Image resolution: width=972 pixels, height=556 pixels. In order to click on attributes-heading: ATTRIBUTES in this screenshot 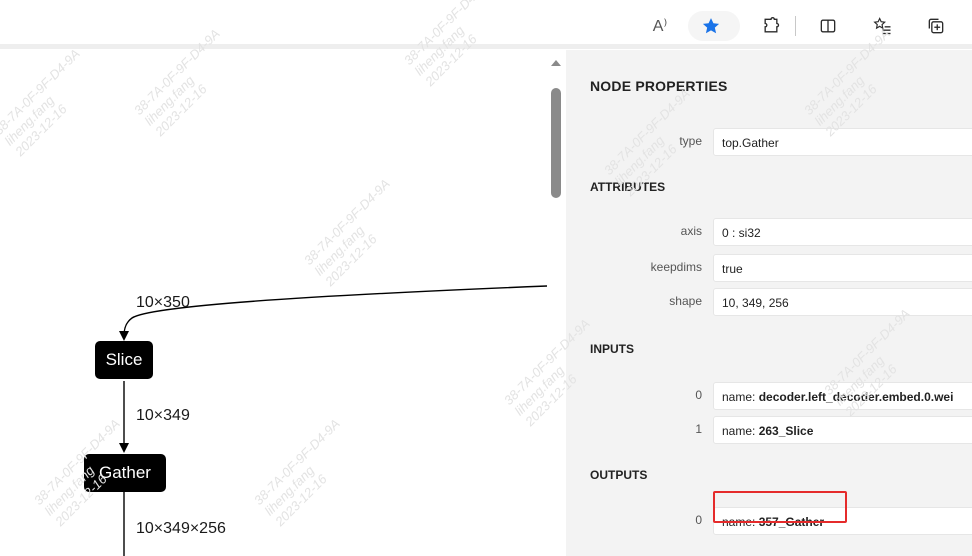, I will do `click(628, 187)`.